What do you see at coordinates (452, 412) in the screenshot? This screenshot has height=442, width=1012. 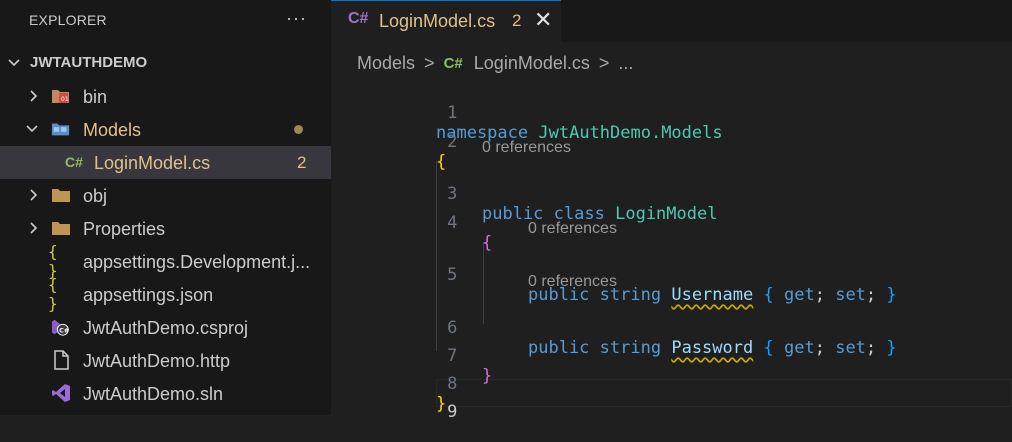 I see `line-number: 9` at bounding box center [452, 412].